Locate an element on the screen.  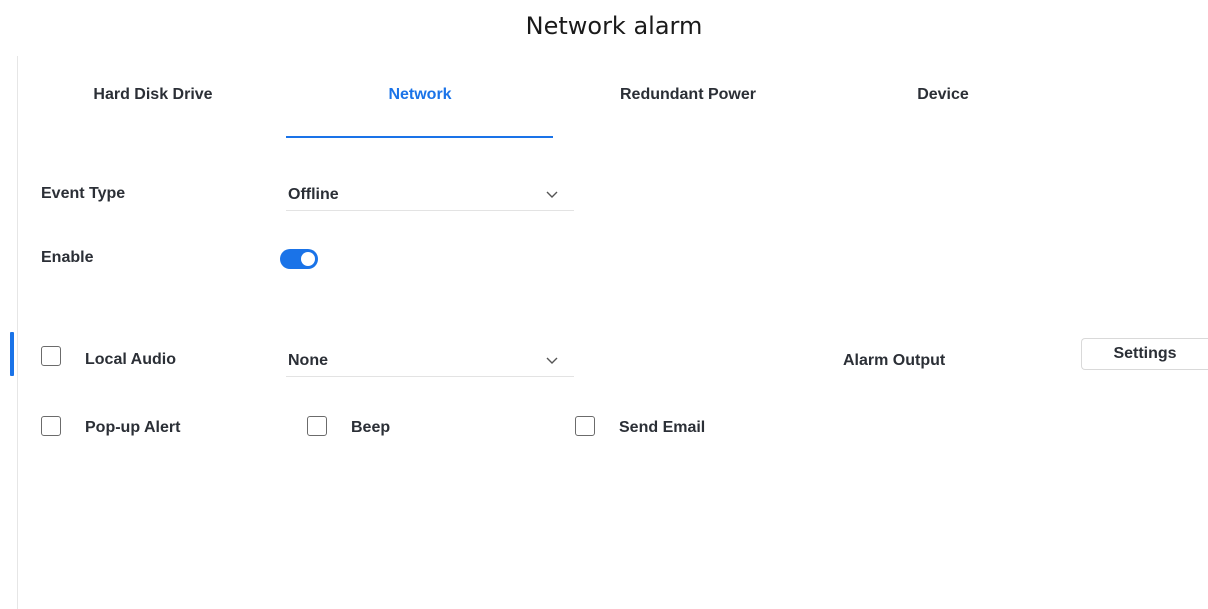
popup-alert-checkbox is located at coordinates (51, 426).